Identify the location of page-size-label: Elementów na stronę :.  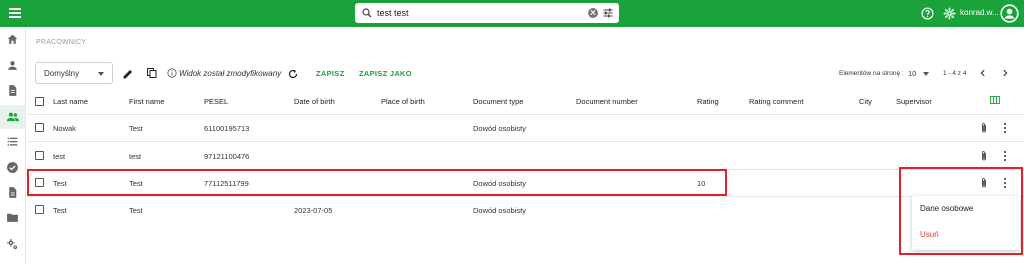
(871, 73).